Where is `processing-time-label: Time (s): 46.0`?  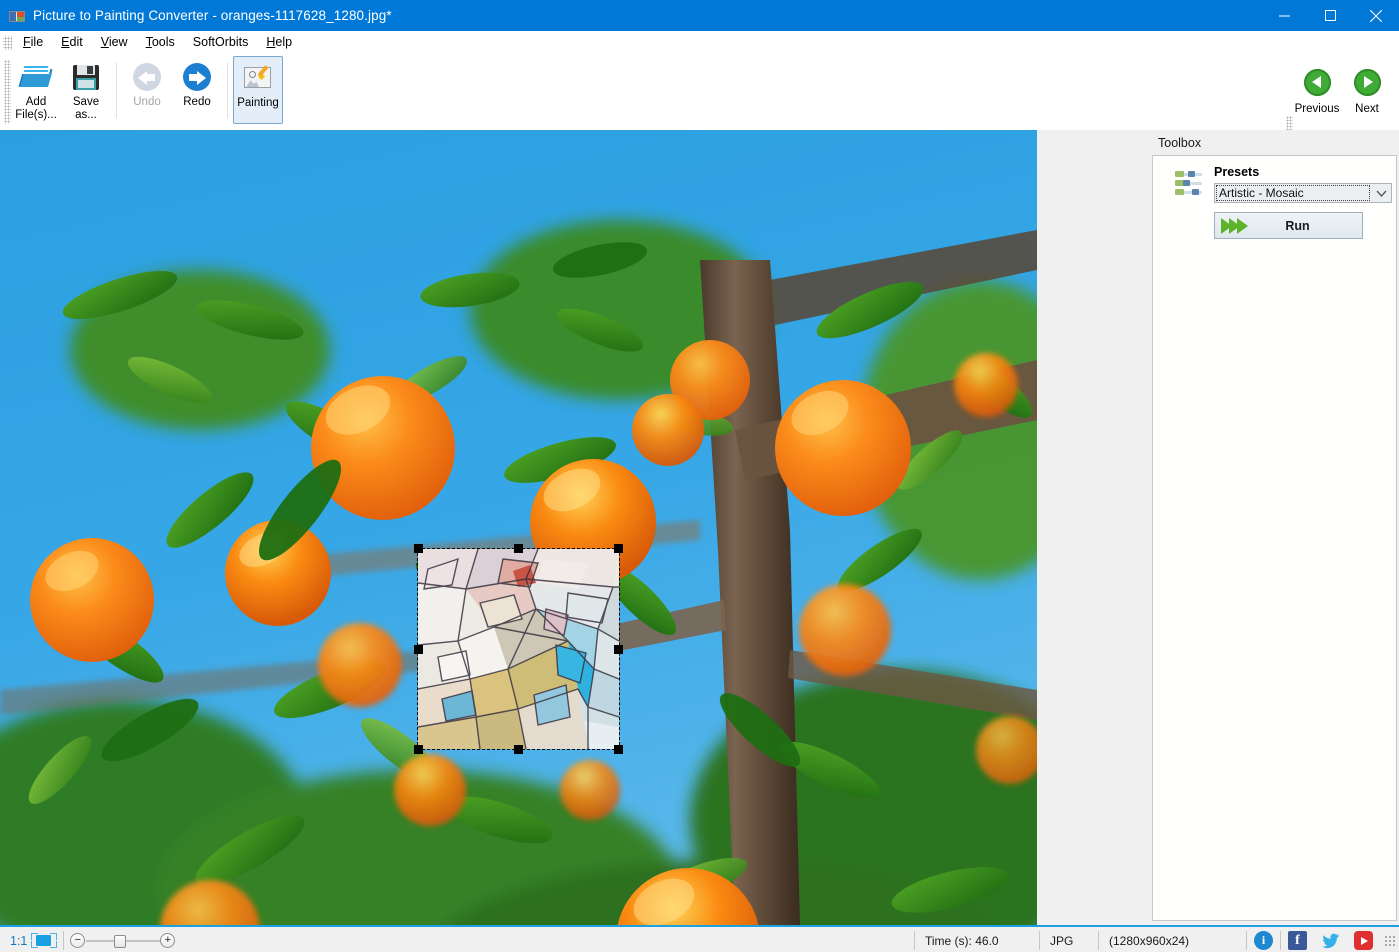
processing-time-label: Time (s): 46.0 is located at coordinates (962, 940).